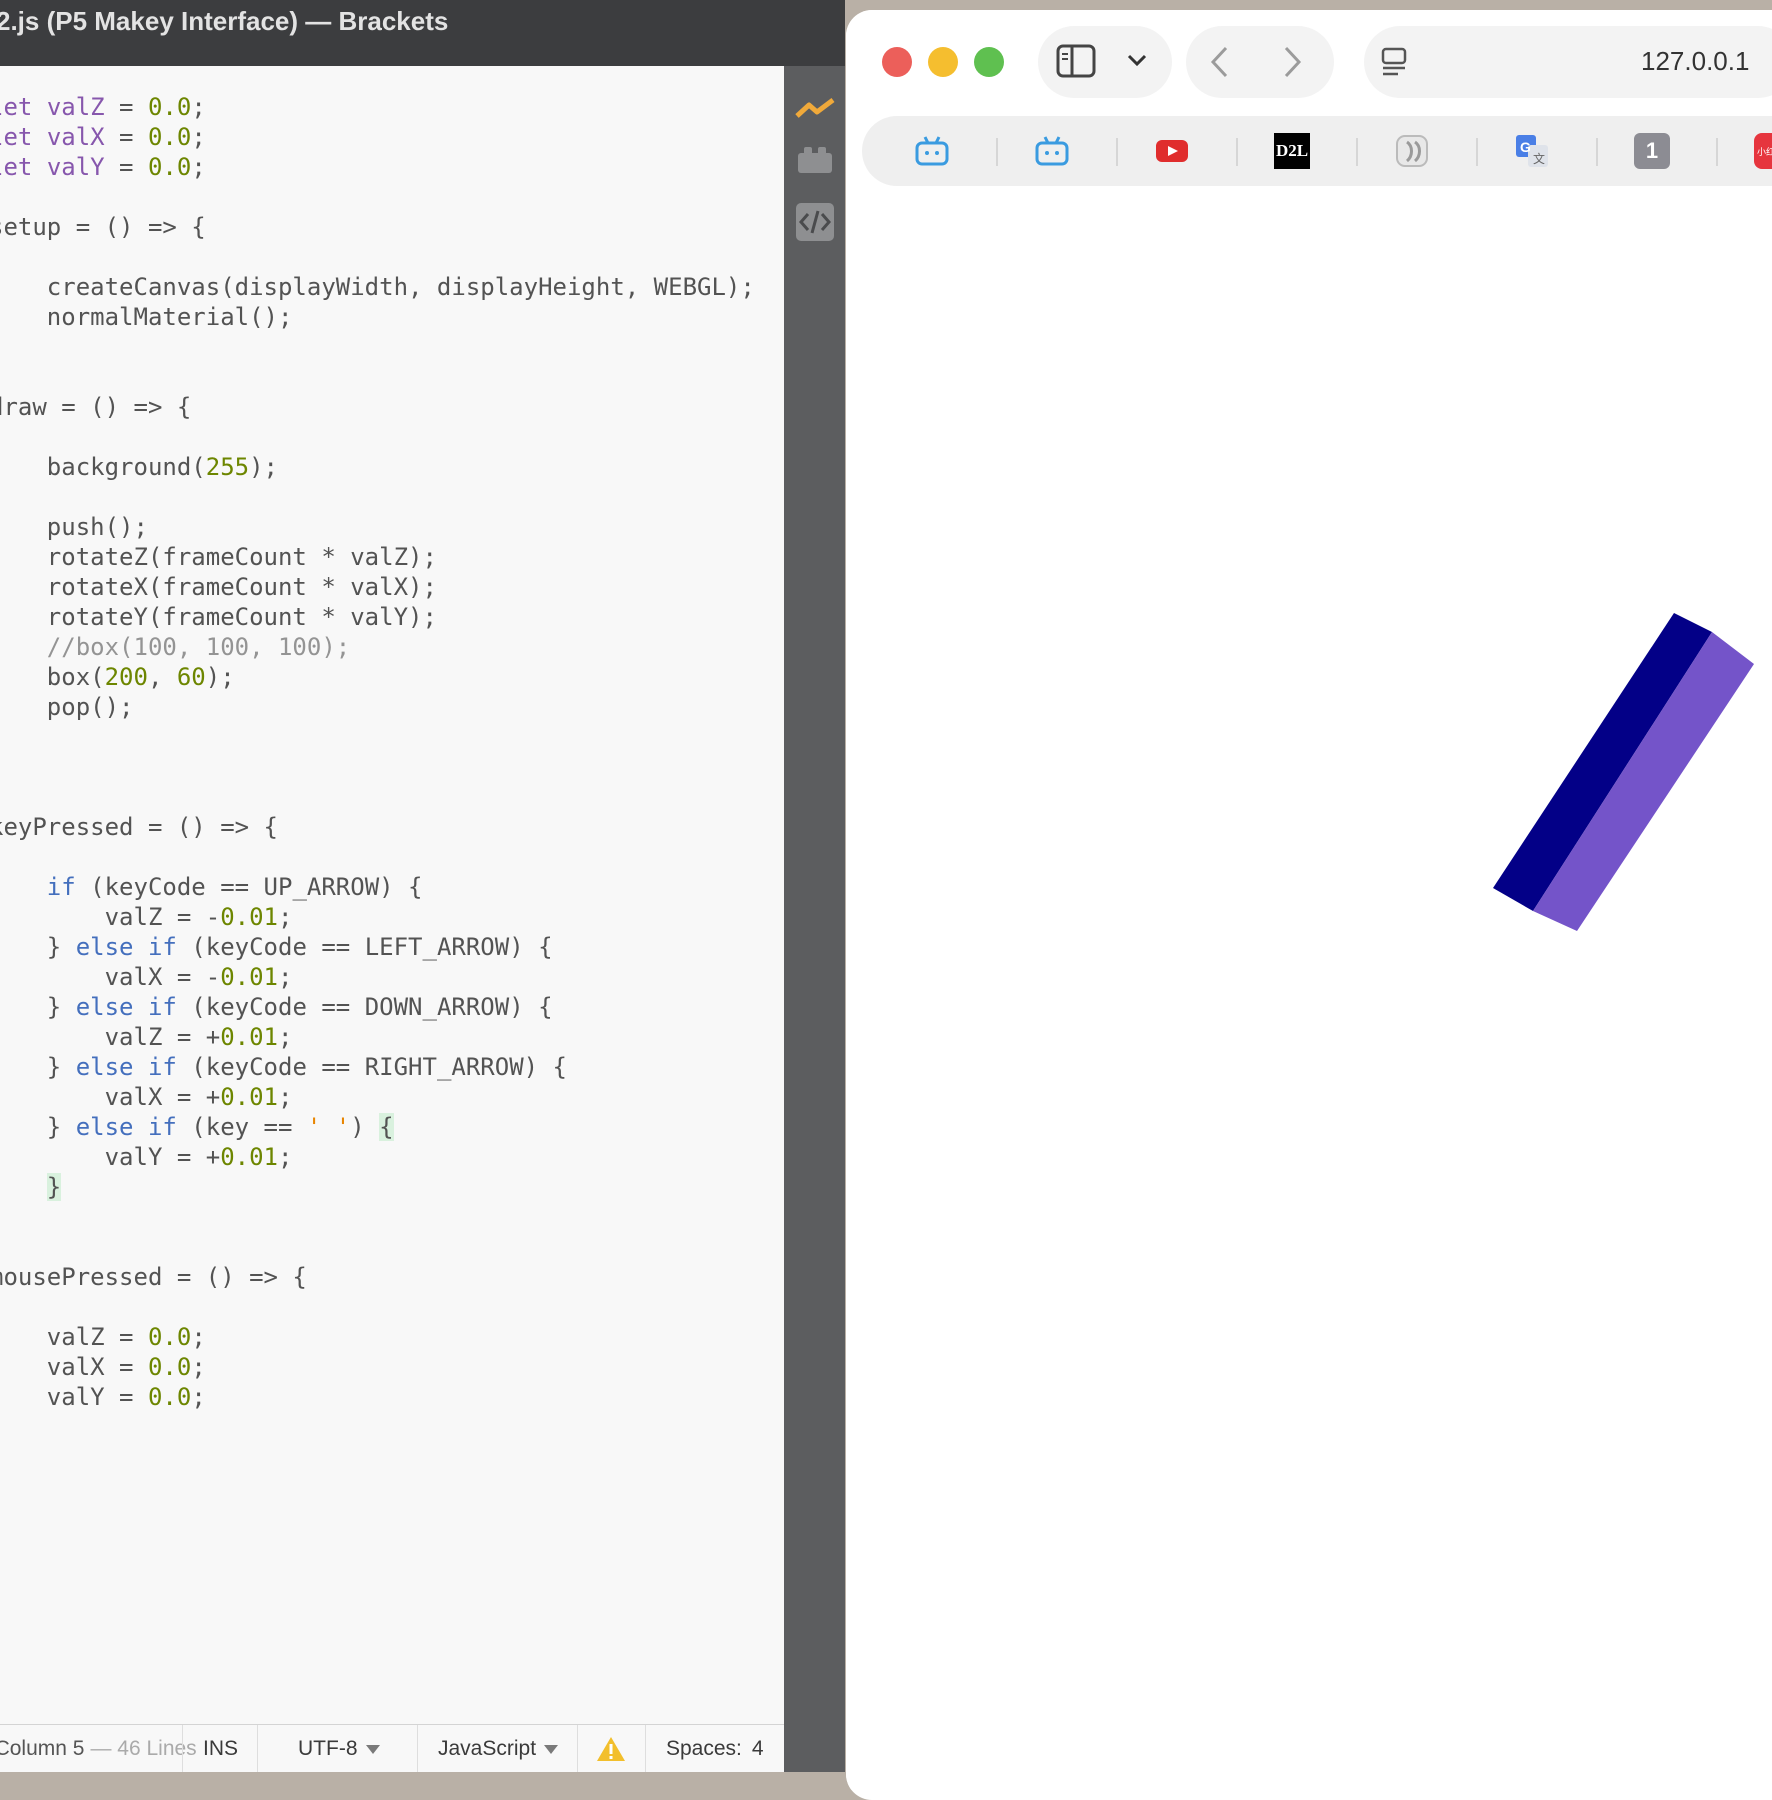 Image resolution: width=1772 pixels, height=1800 pixels. What do you see at coordinates (611, 1748) in the screenshot?
I see `linter-status` at bounding box center [611, 1748].